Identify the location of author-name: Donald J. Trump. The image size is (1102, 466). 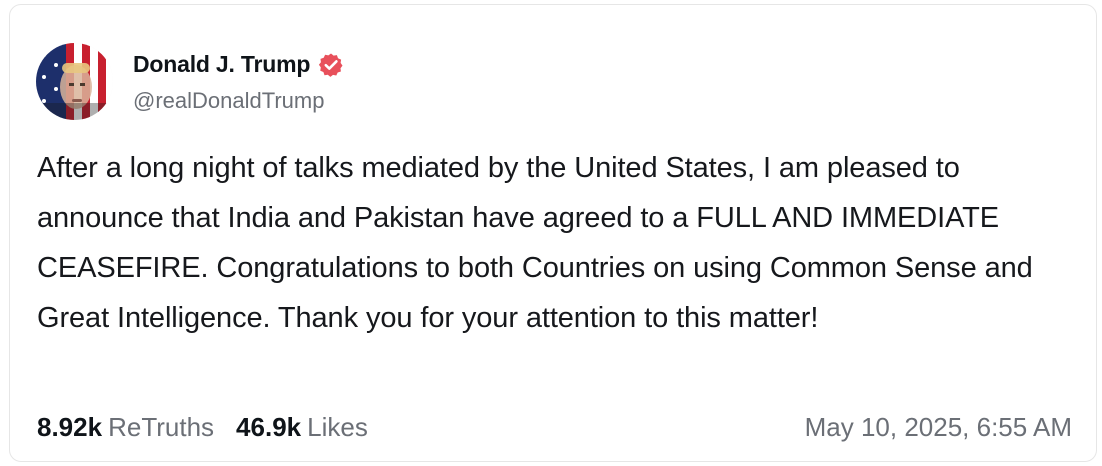
(221, 64).